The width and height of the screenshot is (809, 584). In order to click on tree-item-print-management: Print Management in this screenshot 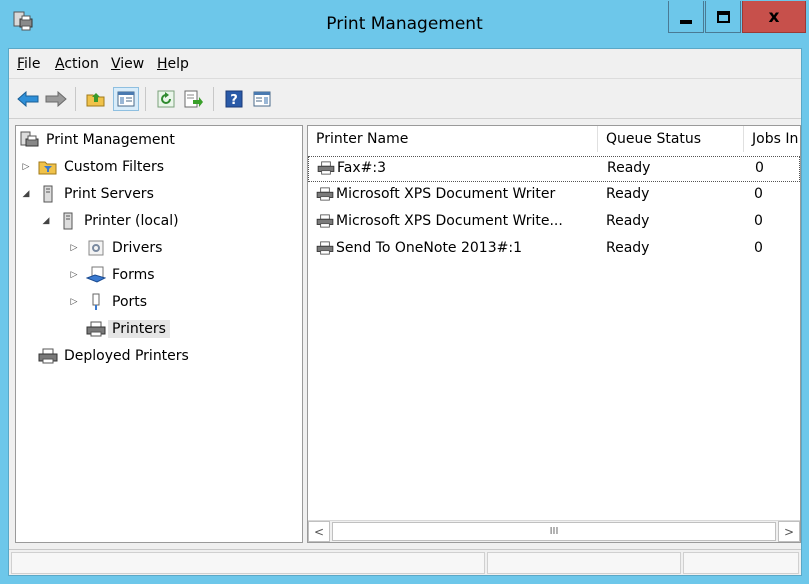, I will do `click(97, 140)`.